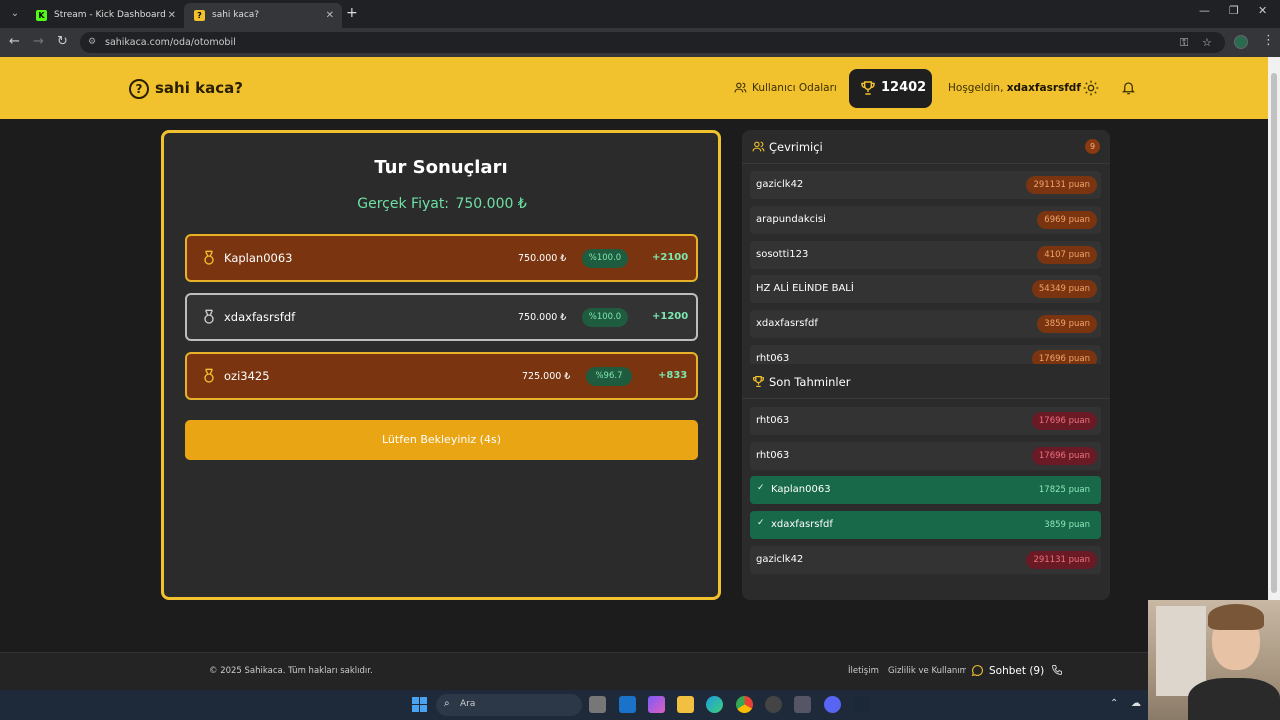  Describe the element at coordinates (673, 375) in the screenshot. I see `result-points: +833` at that location.